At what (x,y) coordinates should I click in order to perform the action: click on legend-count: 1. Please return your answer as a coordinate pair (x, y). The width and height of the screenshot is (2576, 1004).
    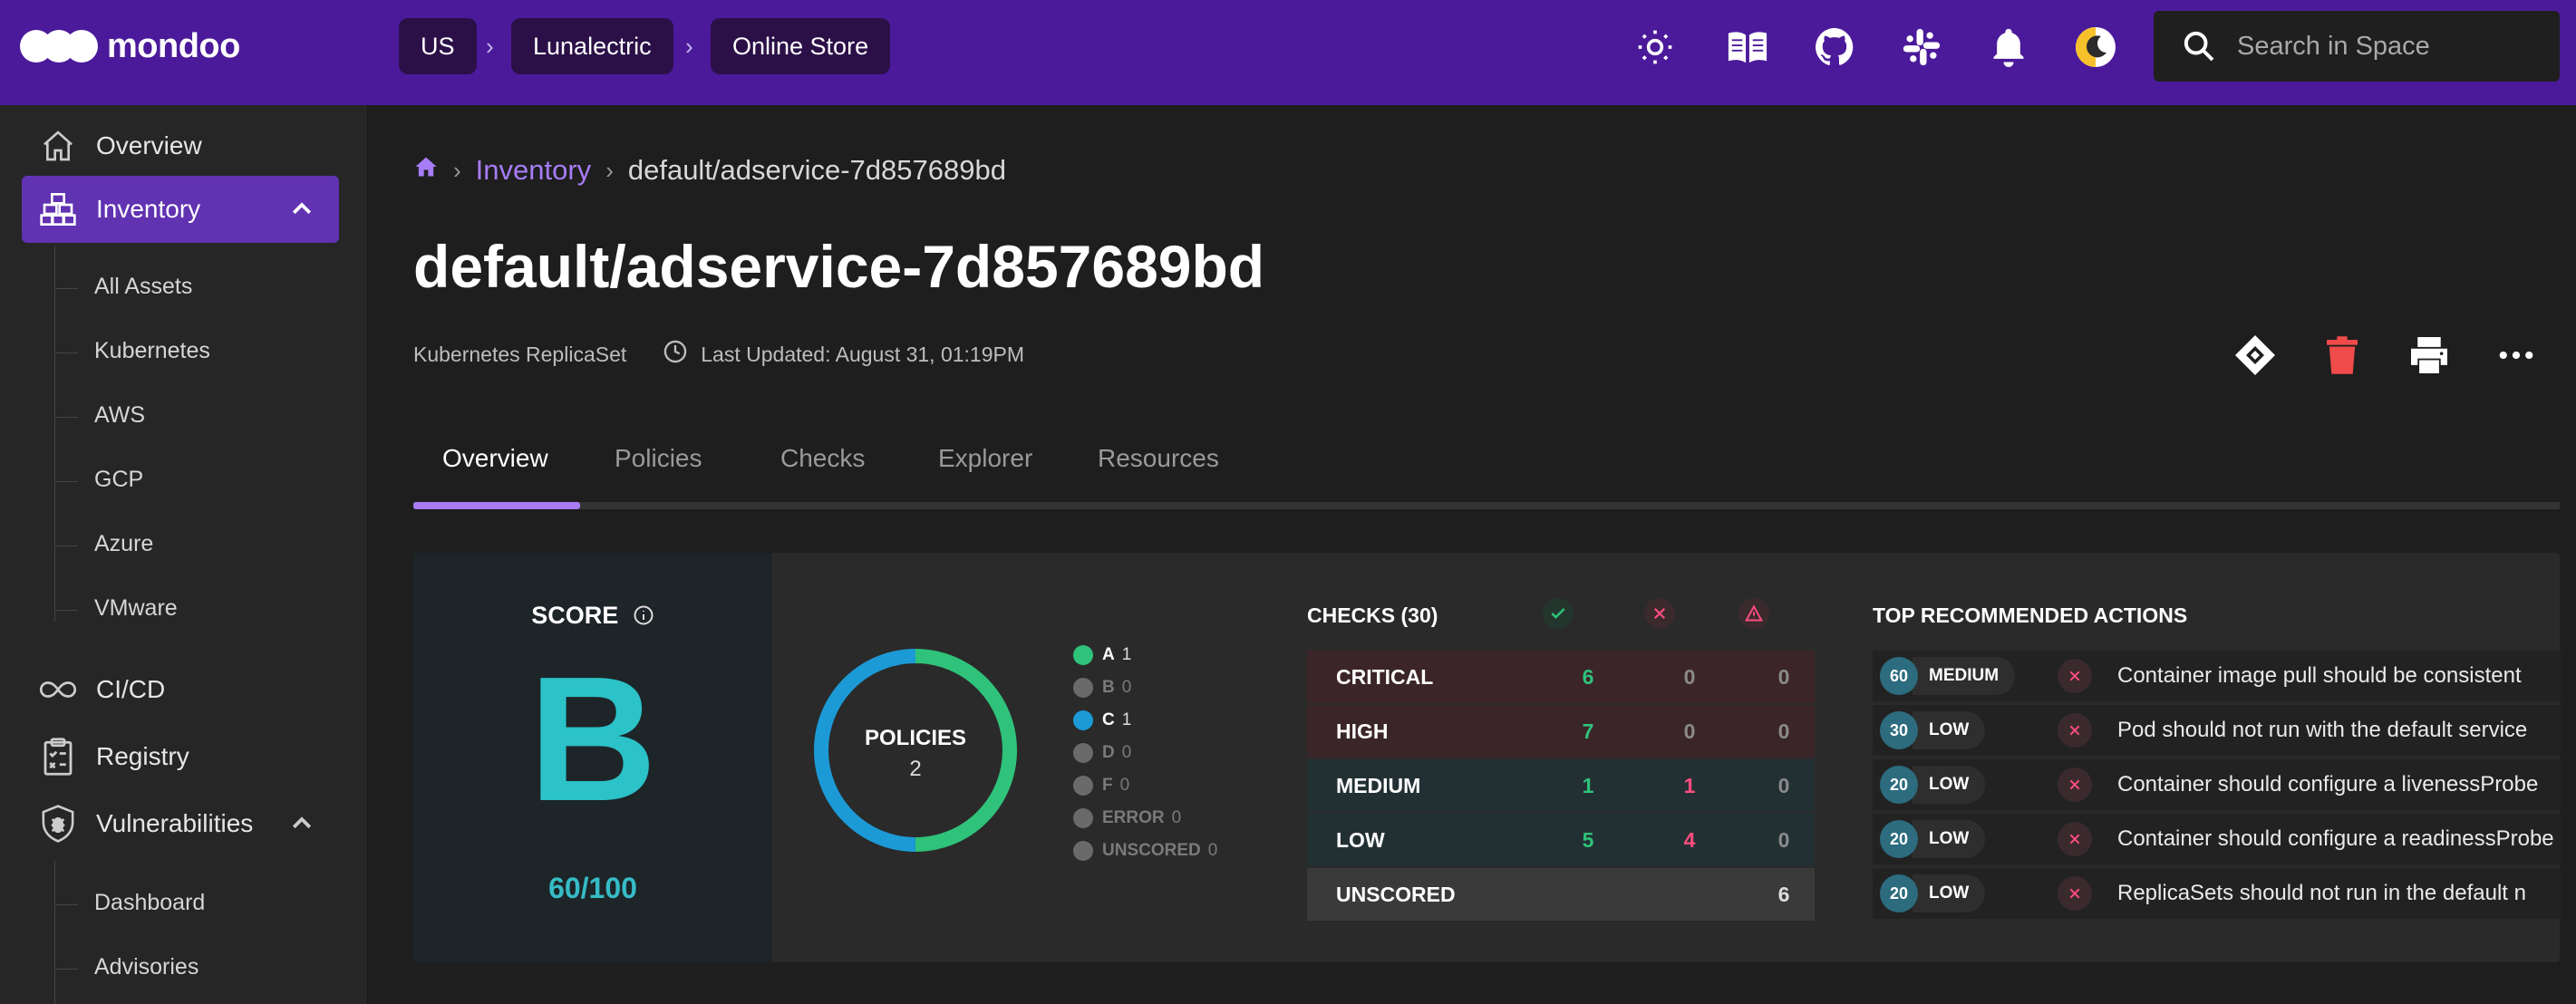
    Looking at the image, I should click on (1126, 719).